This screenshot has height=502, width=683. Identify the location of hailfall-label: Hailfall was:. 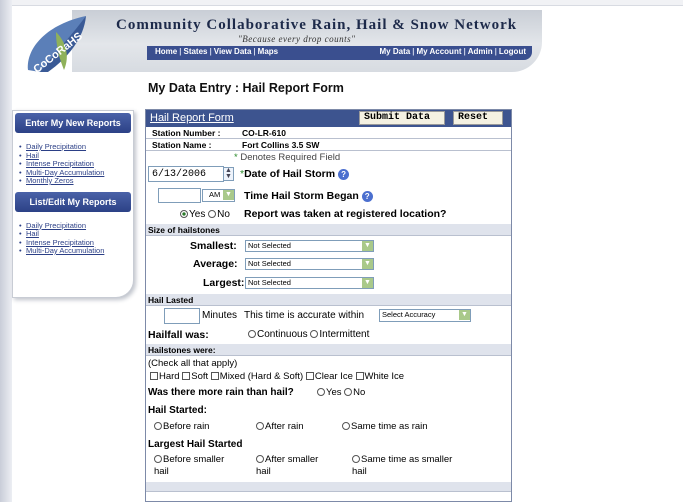
(178, 335).